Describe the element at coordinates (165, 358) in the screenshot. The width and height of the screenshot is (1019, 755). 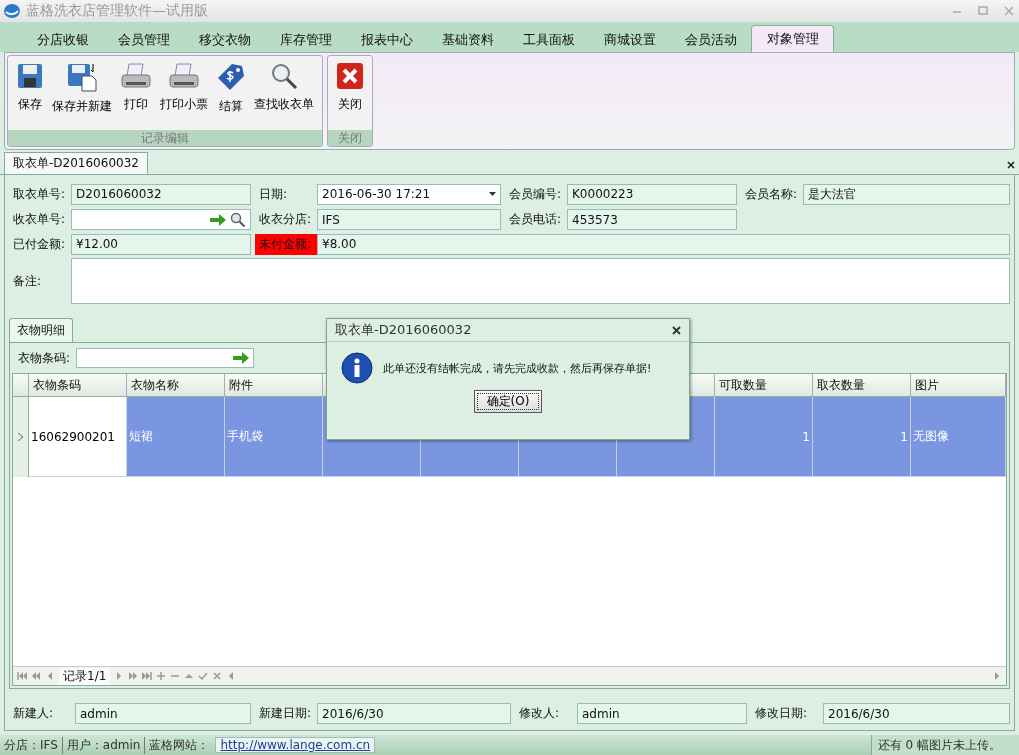
I see `barcode-field` at that location.